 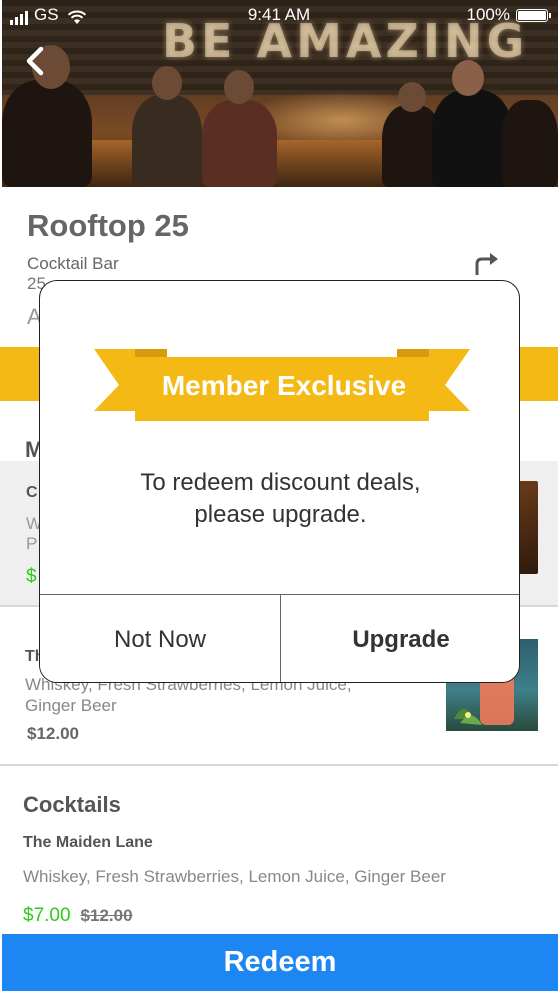 I want to click on deal-item-description: P, so click(x=32, y=543).